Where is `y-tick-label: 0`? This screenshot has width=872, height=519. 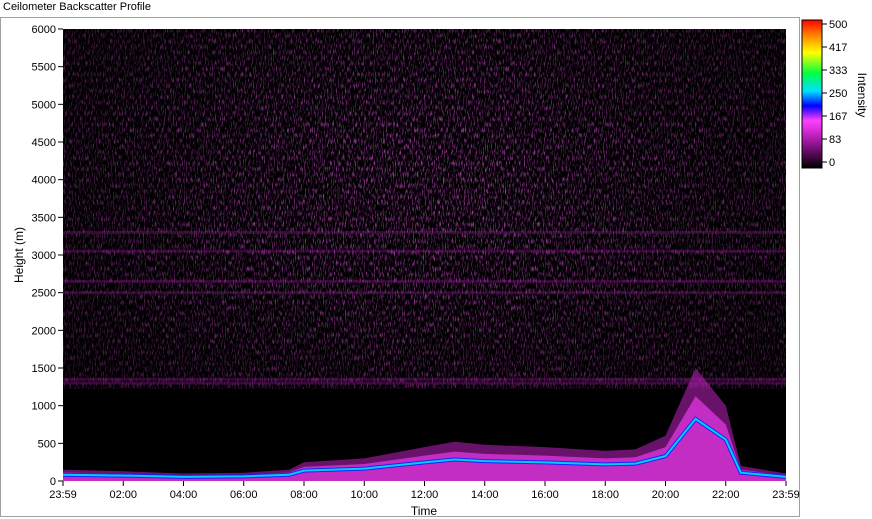 y-tick-label: 0 is located at coordinates (53, 482).